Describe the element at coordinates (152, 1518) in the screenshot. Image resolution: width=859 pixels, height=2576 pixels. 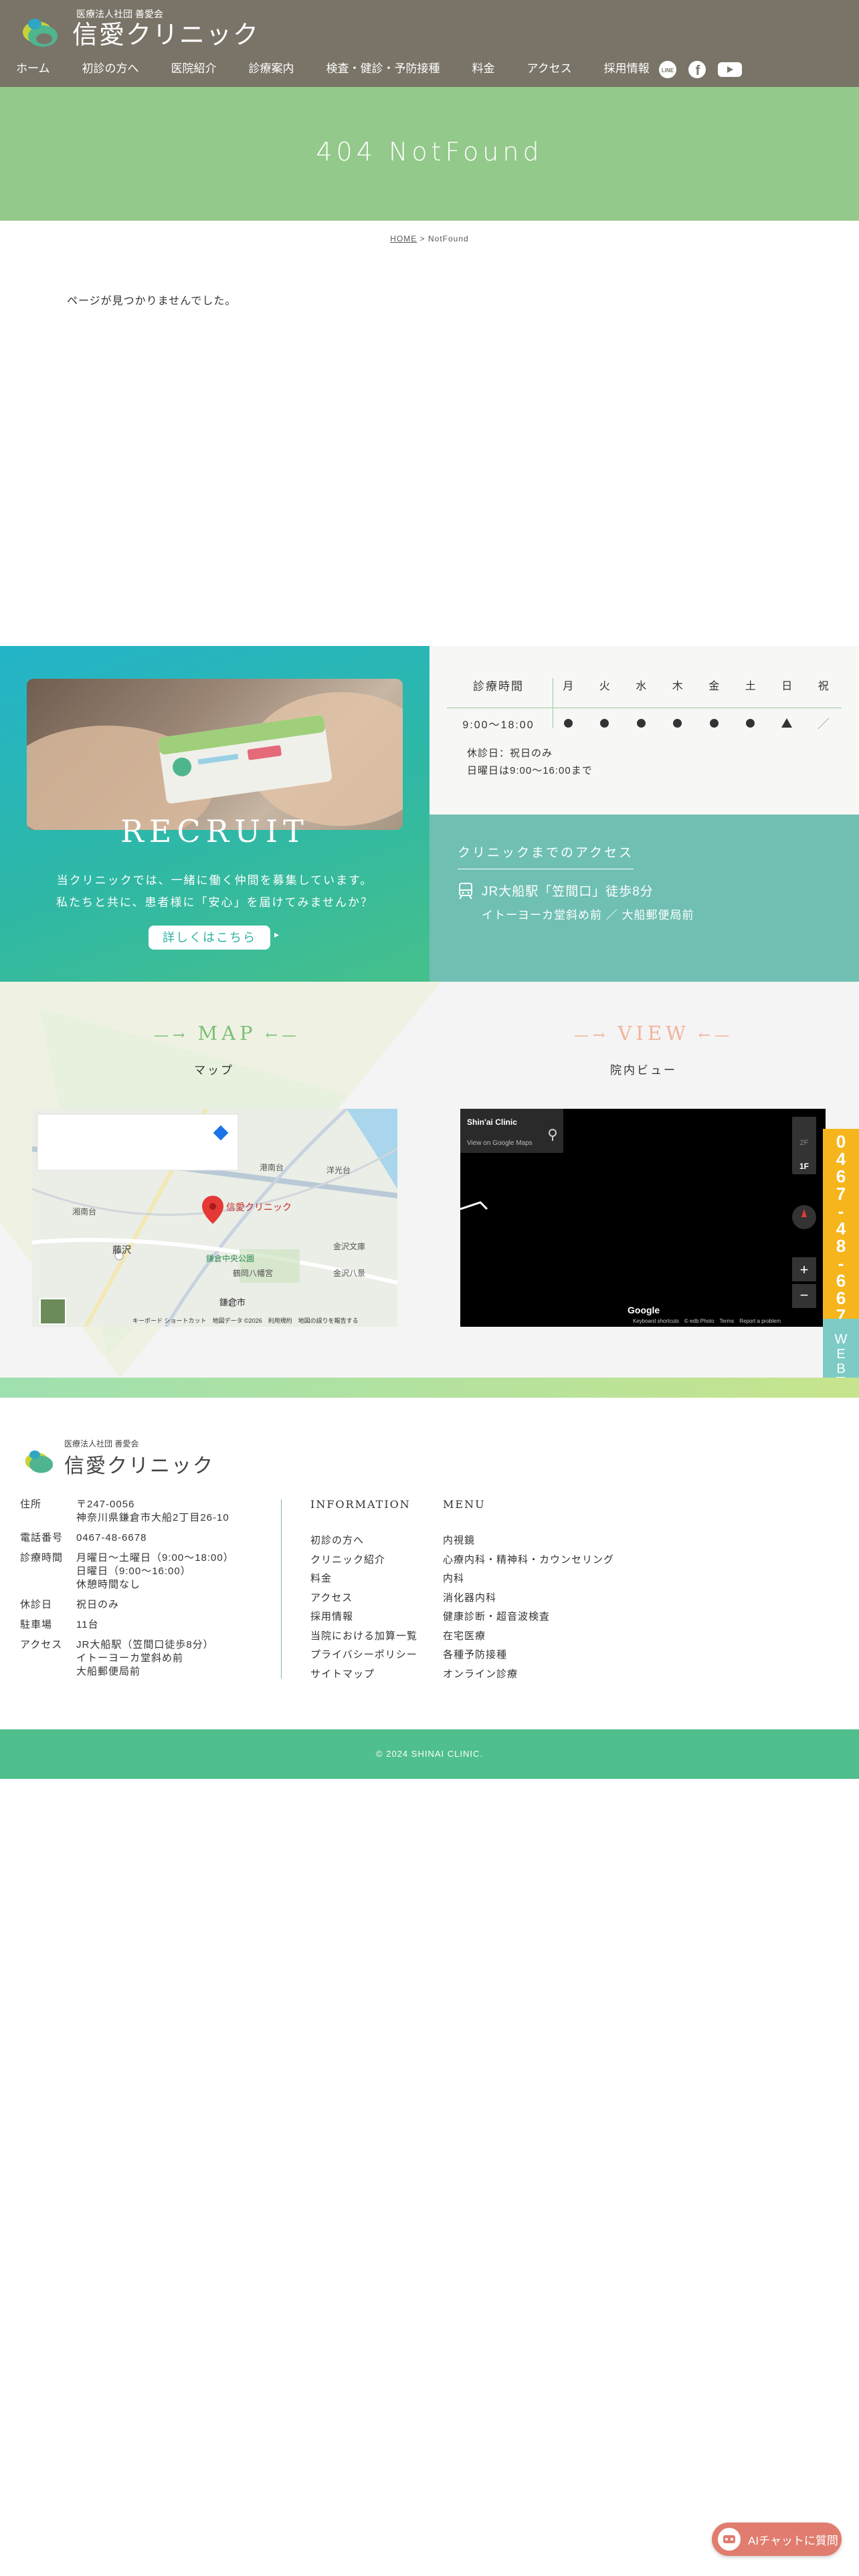
I see `info-value: 神奈川県鎌倉市大船2丁目26-10` at that location.